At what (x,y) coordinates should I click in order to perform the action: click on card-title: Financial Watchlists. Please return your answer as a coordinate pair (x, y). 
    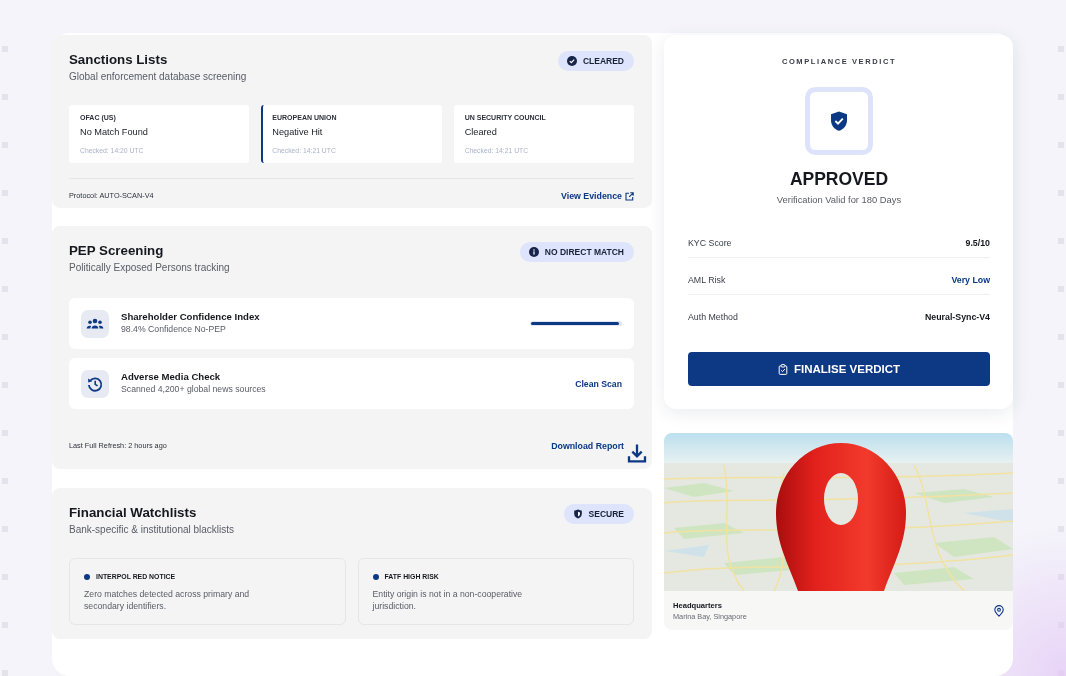
    Looking at the image, I should click on (133, 513).